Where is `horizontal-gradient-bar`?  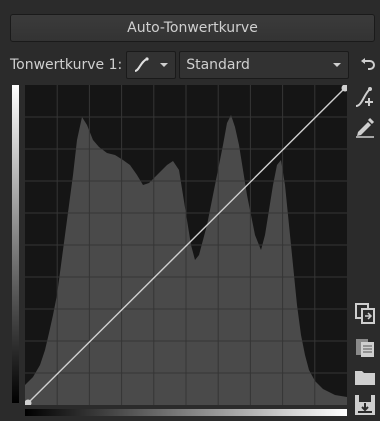 horizontal-gradient-bar is located at coordinates (186, 412).